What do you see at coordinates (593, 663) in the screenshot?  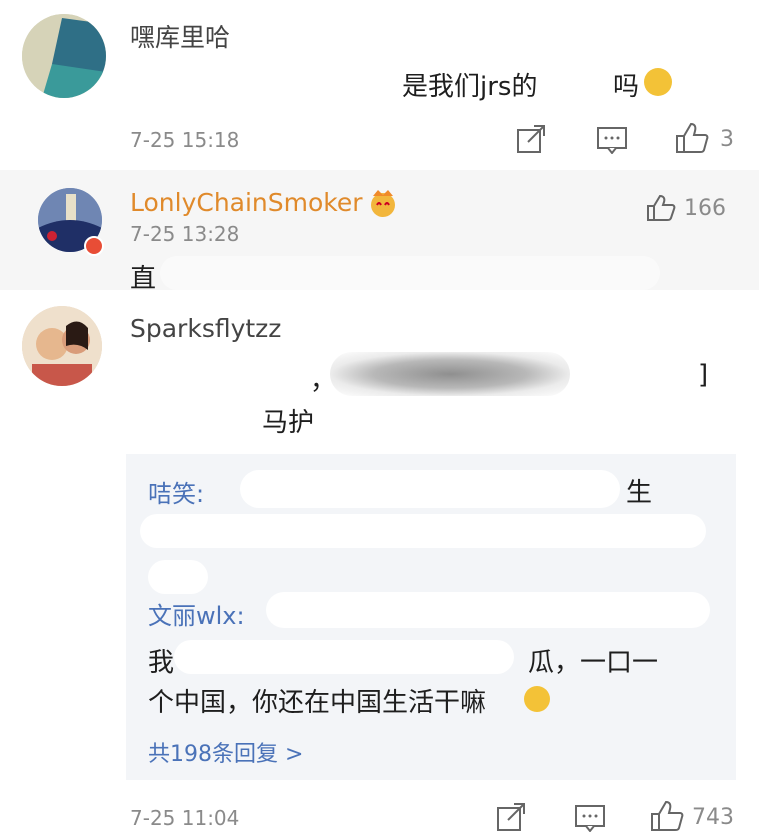 I see `reply-text-end: 瓜，一口一` at bounding box center [593, 663].